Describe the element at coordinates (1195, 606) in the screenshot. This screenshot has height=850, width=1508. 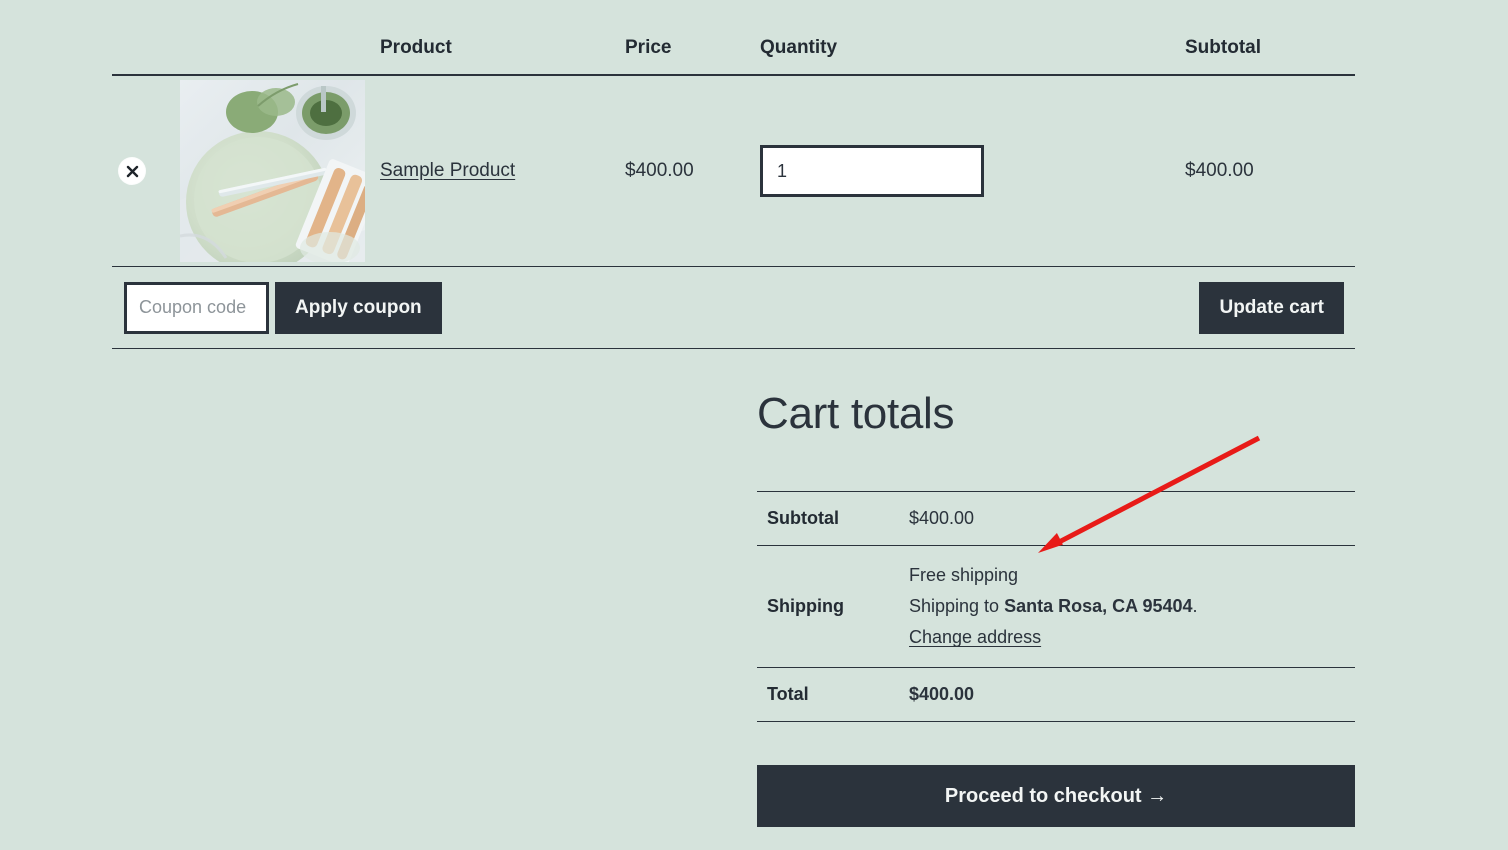
I see `shipping-to-suffix: .` at that location.